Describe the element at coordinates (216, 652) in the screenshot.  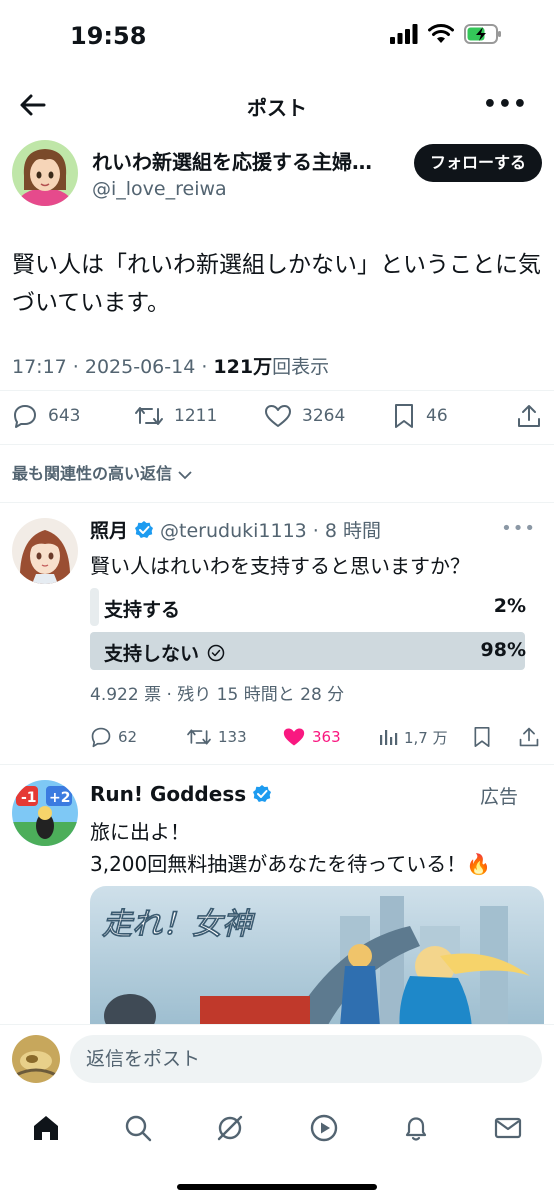
I see `check-circle-icon` at that location.